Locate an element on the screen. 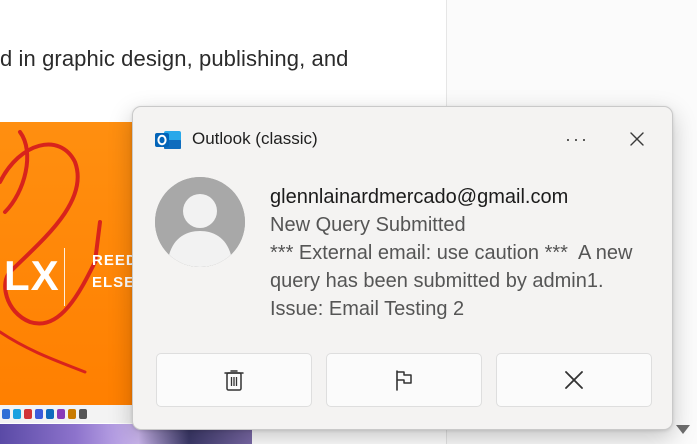 The width and height of the screenshot is (697, 444). dismiss-button is located at coordinates (574, 380).